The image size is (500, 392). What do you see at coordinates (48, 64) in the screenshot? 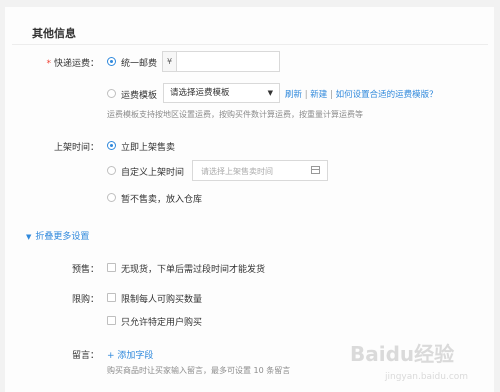
I see `required-mark: *` at bounding box center [48, 64].